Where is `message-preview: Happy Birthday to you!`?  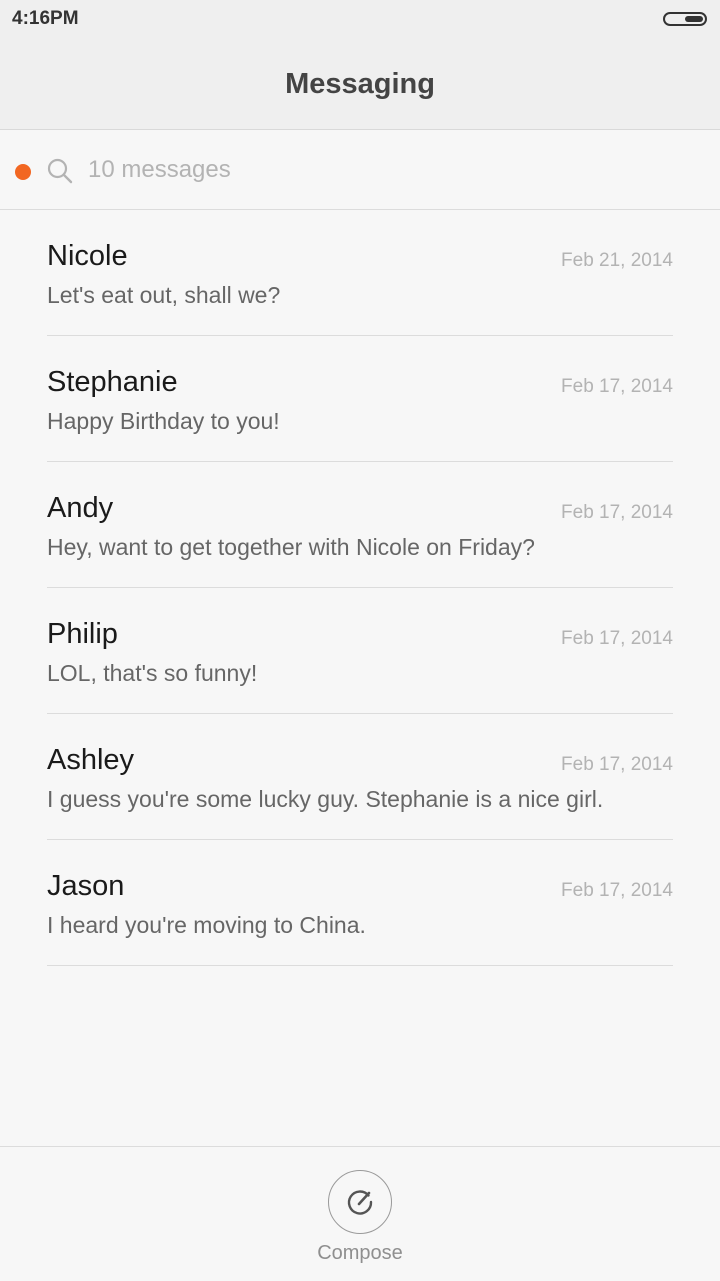
message-preview: Happy Birthday to you! is located at coordinates (163, 421).